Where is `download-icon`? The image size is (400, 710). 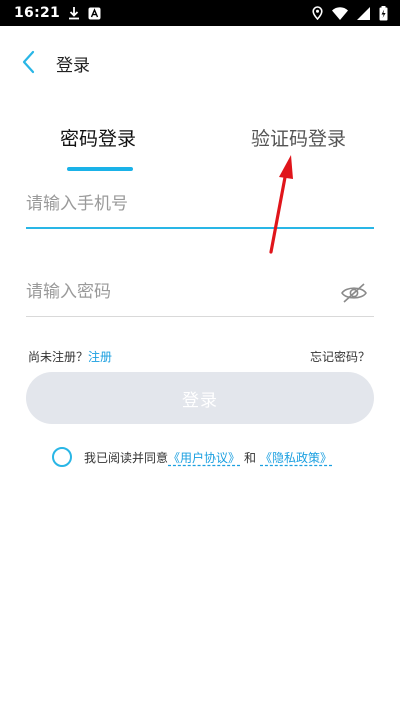
download-icon is located at coordinates (74, 13).